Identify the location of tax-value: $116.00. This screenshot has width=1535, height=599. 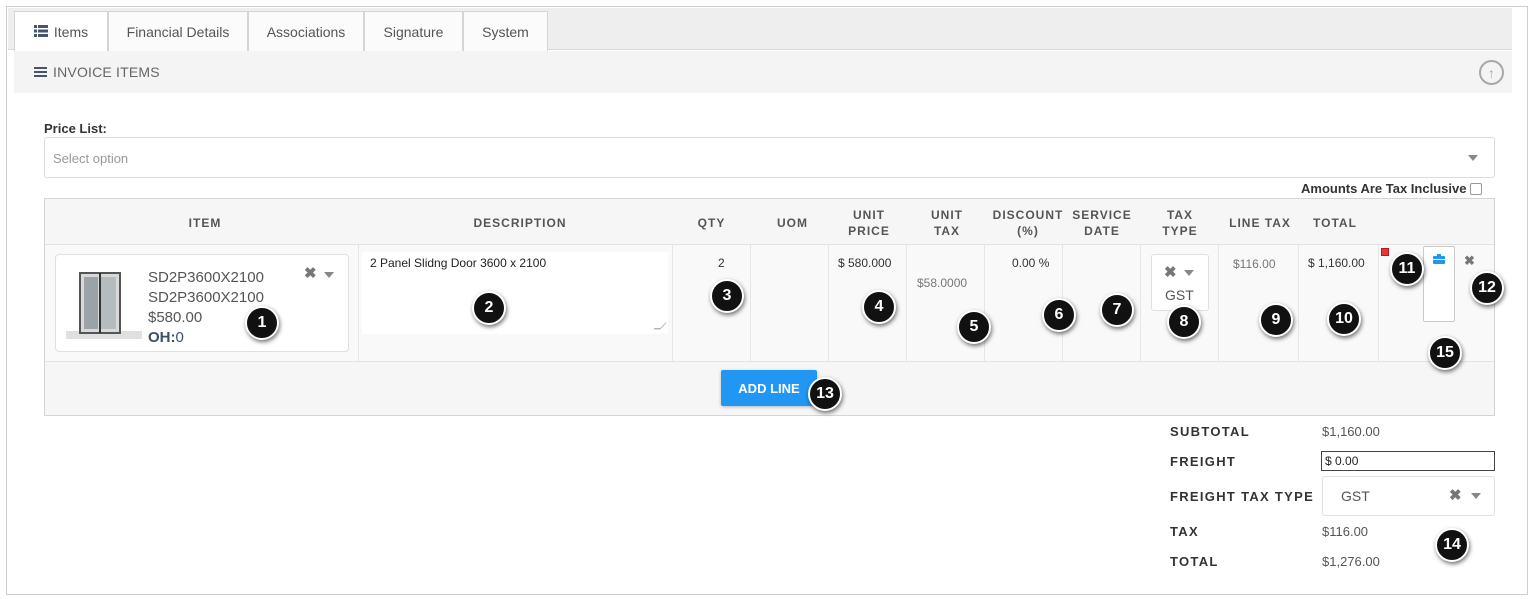
(1345, 531).